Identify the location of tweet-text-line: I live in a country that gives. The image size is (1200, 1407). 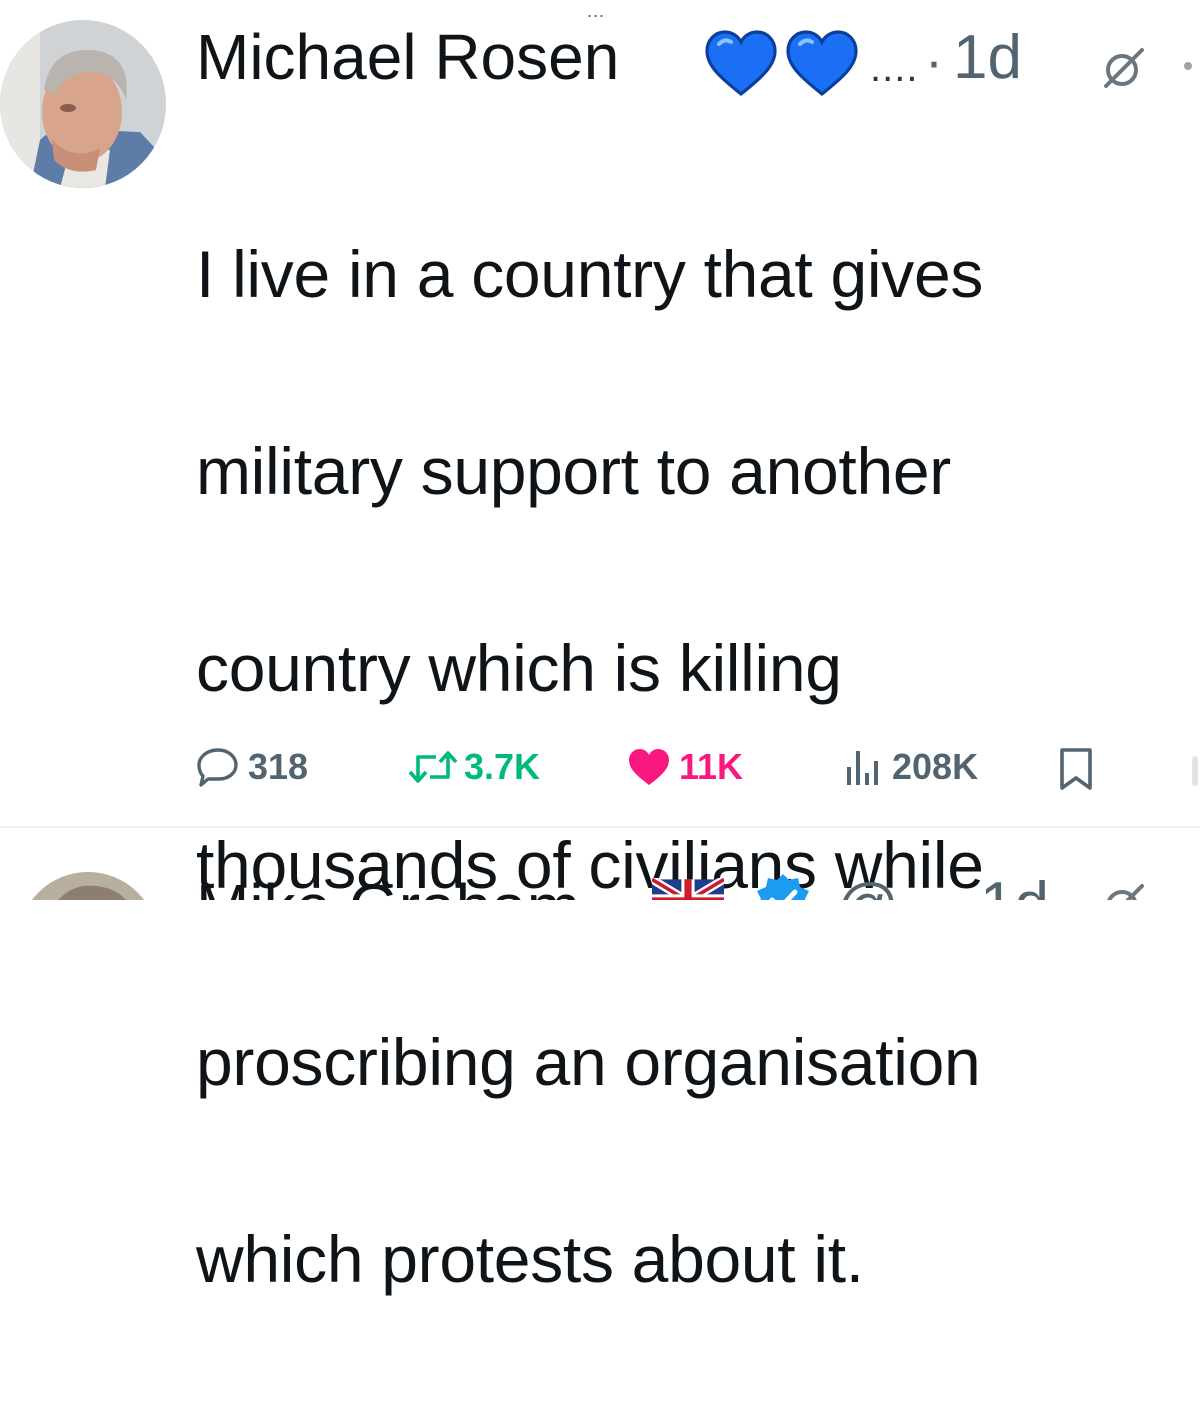
(590, 273).